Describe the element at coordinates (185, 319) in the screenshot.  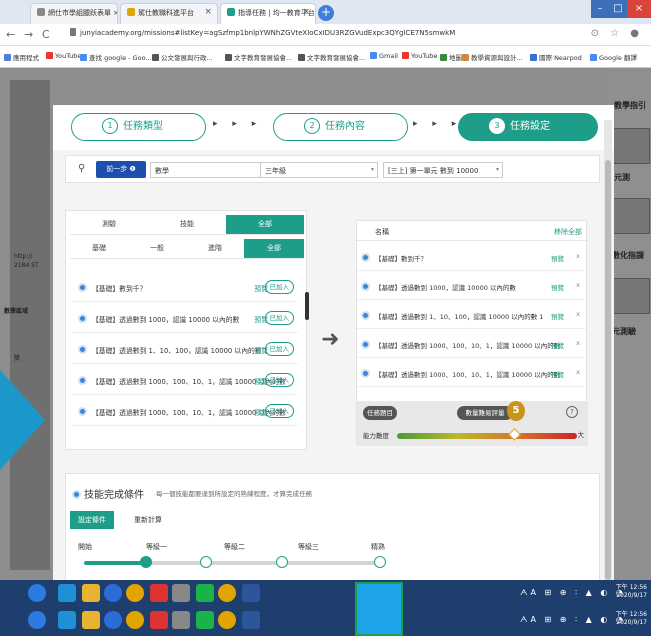
I see `list-item: 【基礎】透過數到 1000，認識 10000 以內的數 預覽 已加入` at that location.